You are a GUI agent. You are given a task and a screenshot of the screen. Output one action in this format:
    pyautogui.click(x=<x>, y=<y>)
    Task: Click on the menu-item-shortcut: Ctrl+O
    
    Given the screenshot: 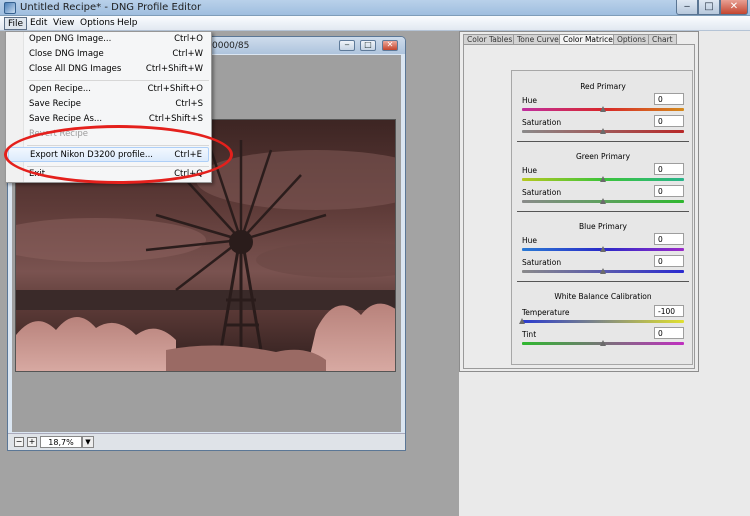 What is the action you would take?
    pyautogui.click(x=188, y=39)
    